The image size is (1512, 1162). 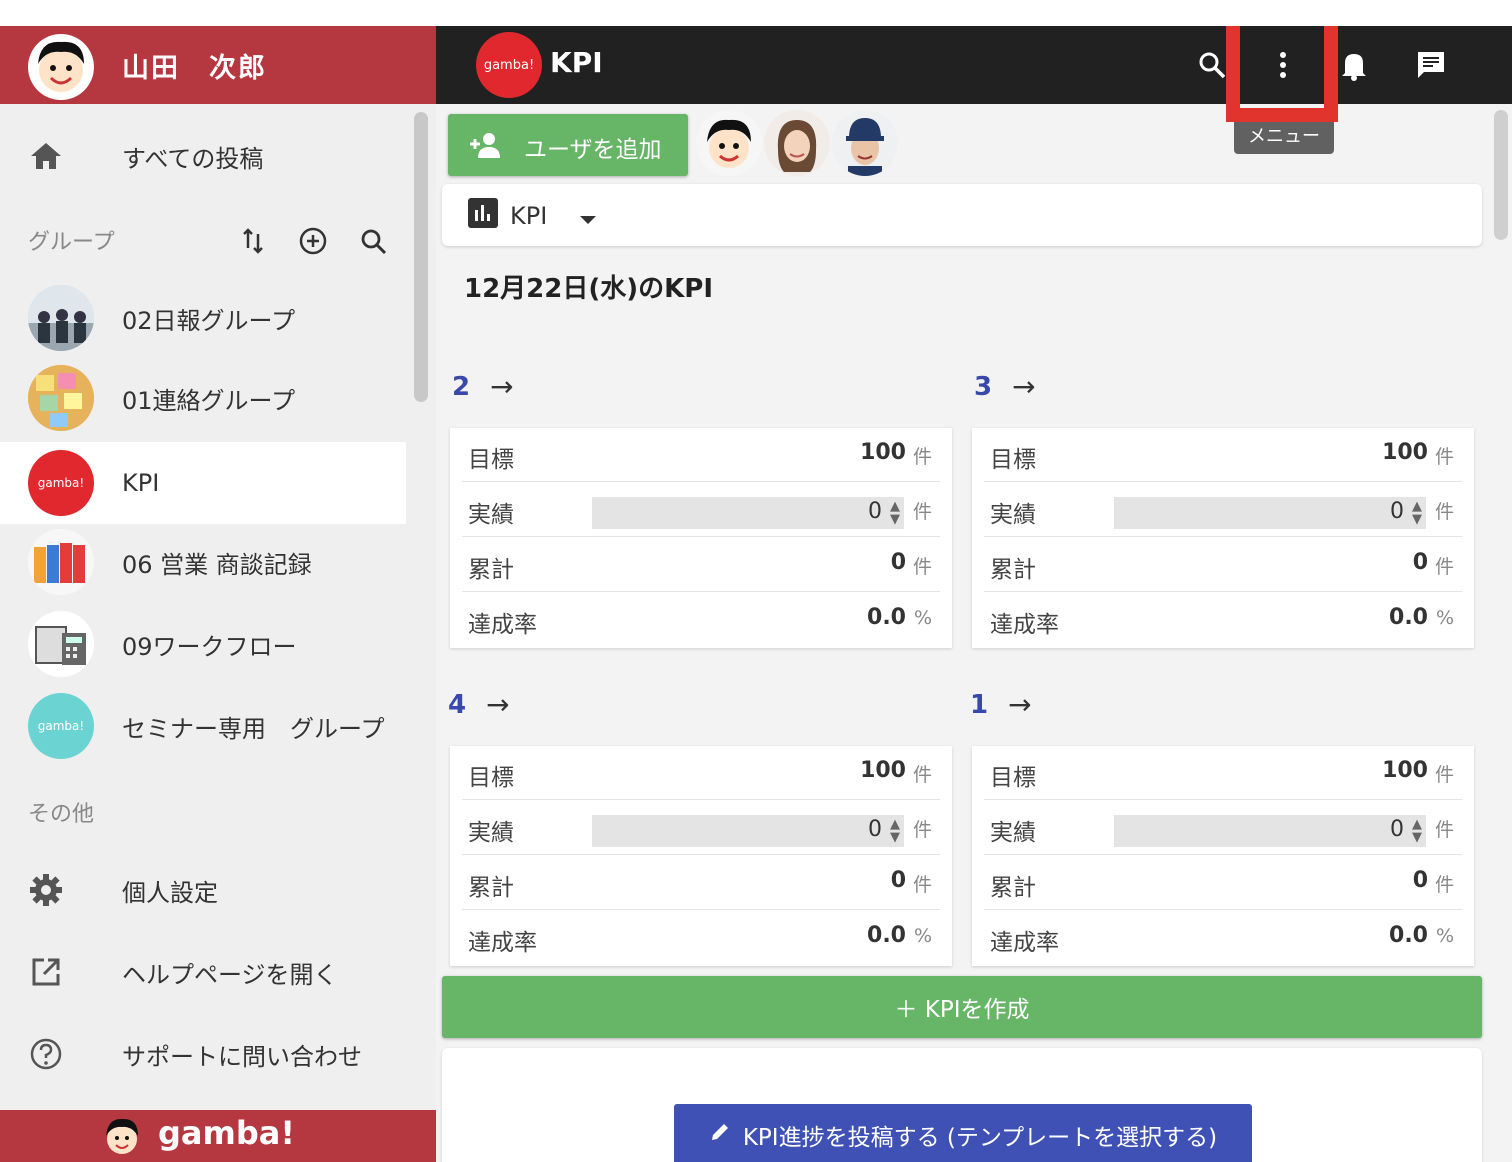 I want to click on chat-icon, so click(x=1431, y=65).